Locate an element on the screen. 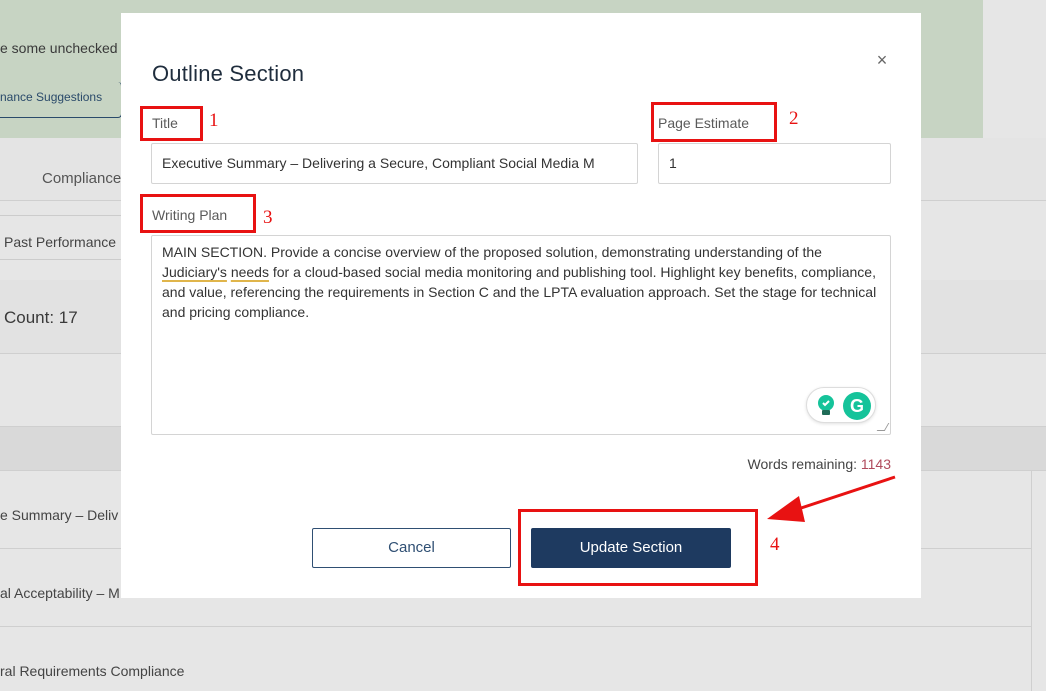 This screenshot has height=691, width=1046. list-item-label: ral Requirements Compliance is located at coordinates (92, 671).